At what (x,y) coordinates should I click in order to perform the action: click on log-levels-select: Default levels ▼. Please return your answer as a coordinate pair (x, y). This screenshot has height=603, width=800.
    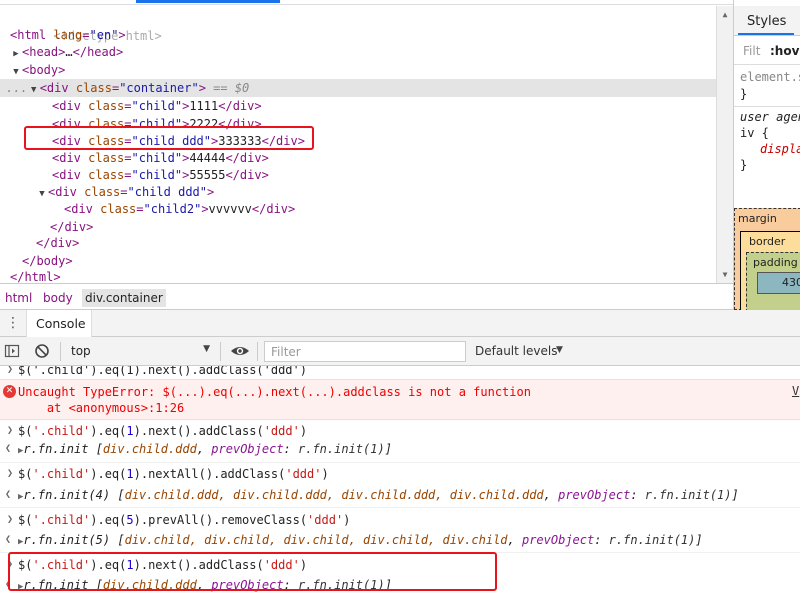
    Looking at the image, I should click on (535, 351).